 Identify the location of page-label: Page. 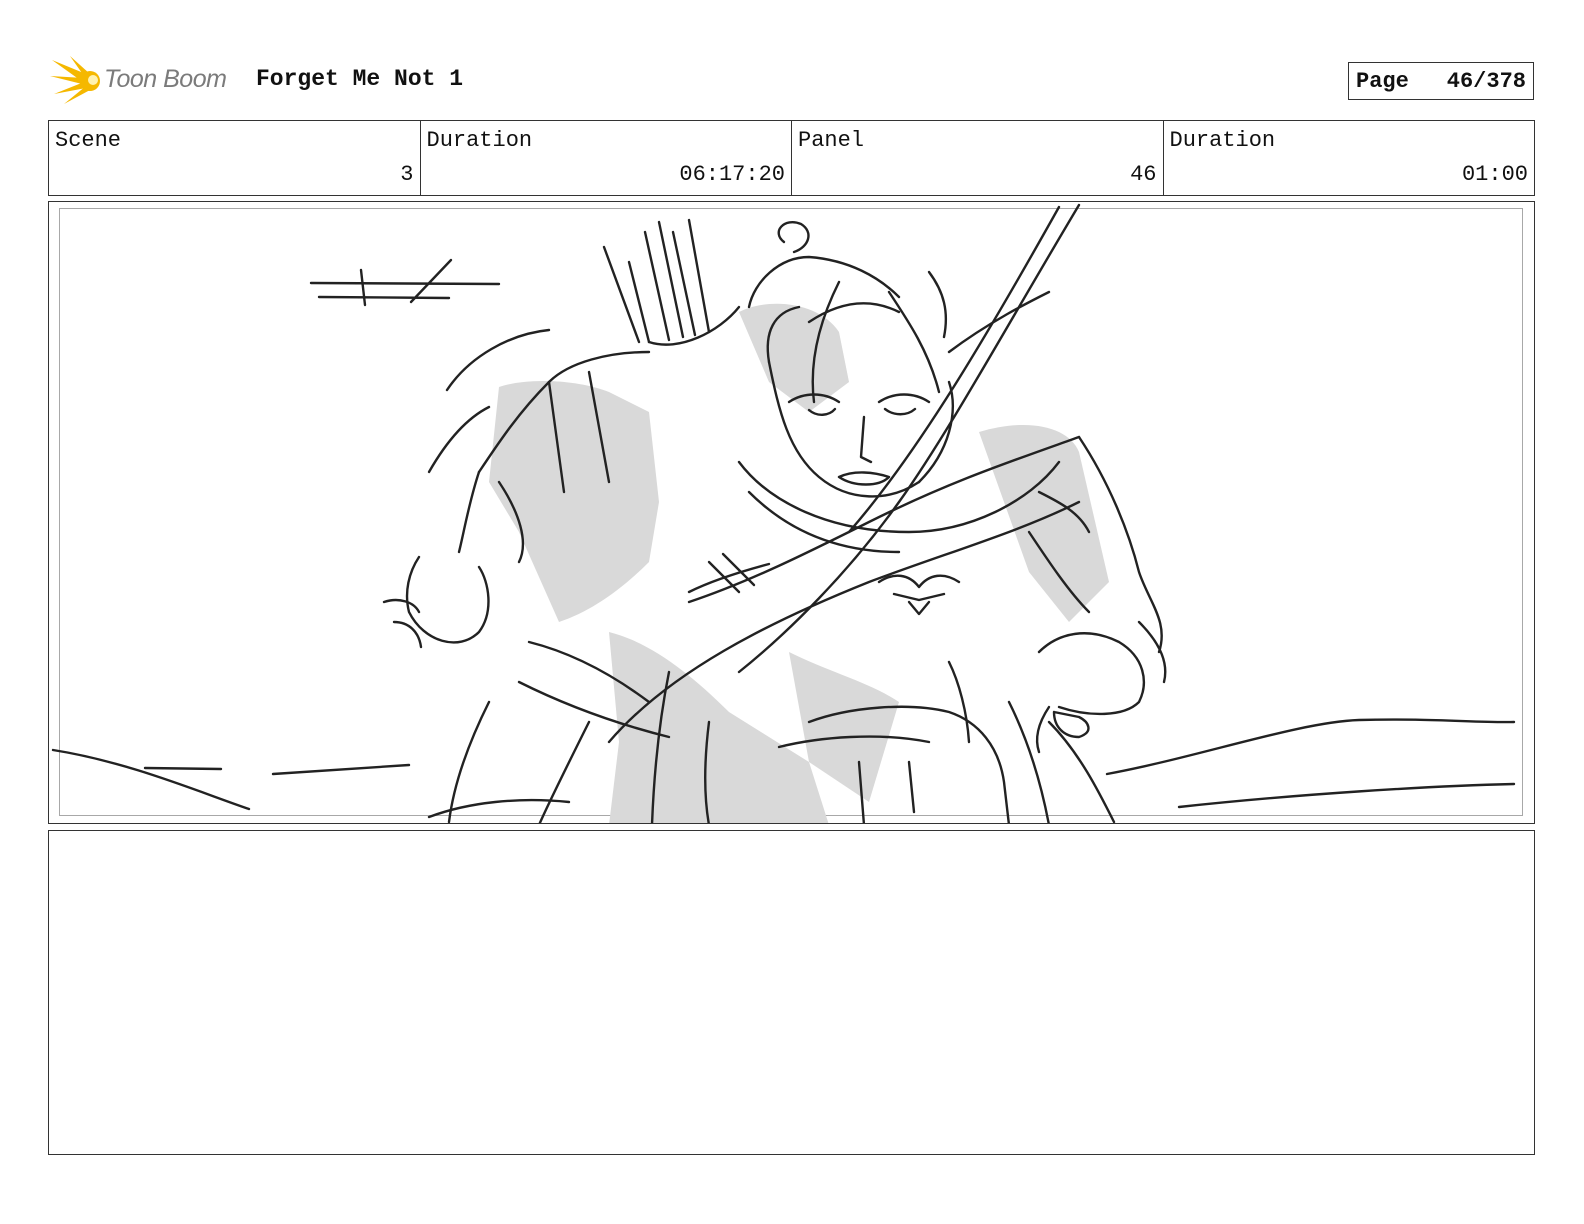
(1382, 81).